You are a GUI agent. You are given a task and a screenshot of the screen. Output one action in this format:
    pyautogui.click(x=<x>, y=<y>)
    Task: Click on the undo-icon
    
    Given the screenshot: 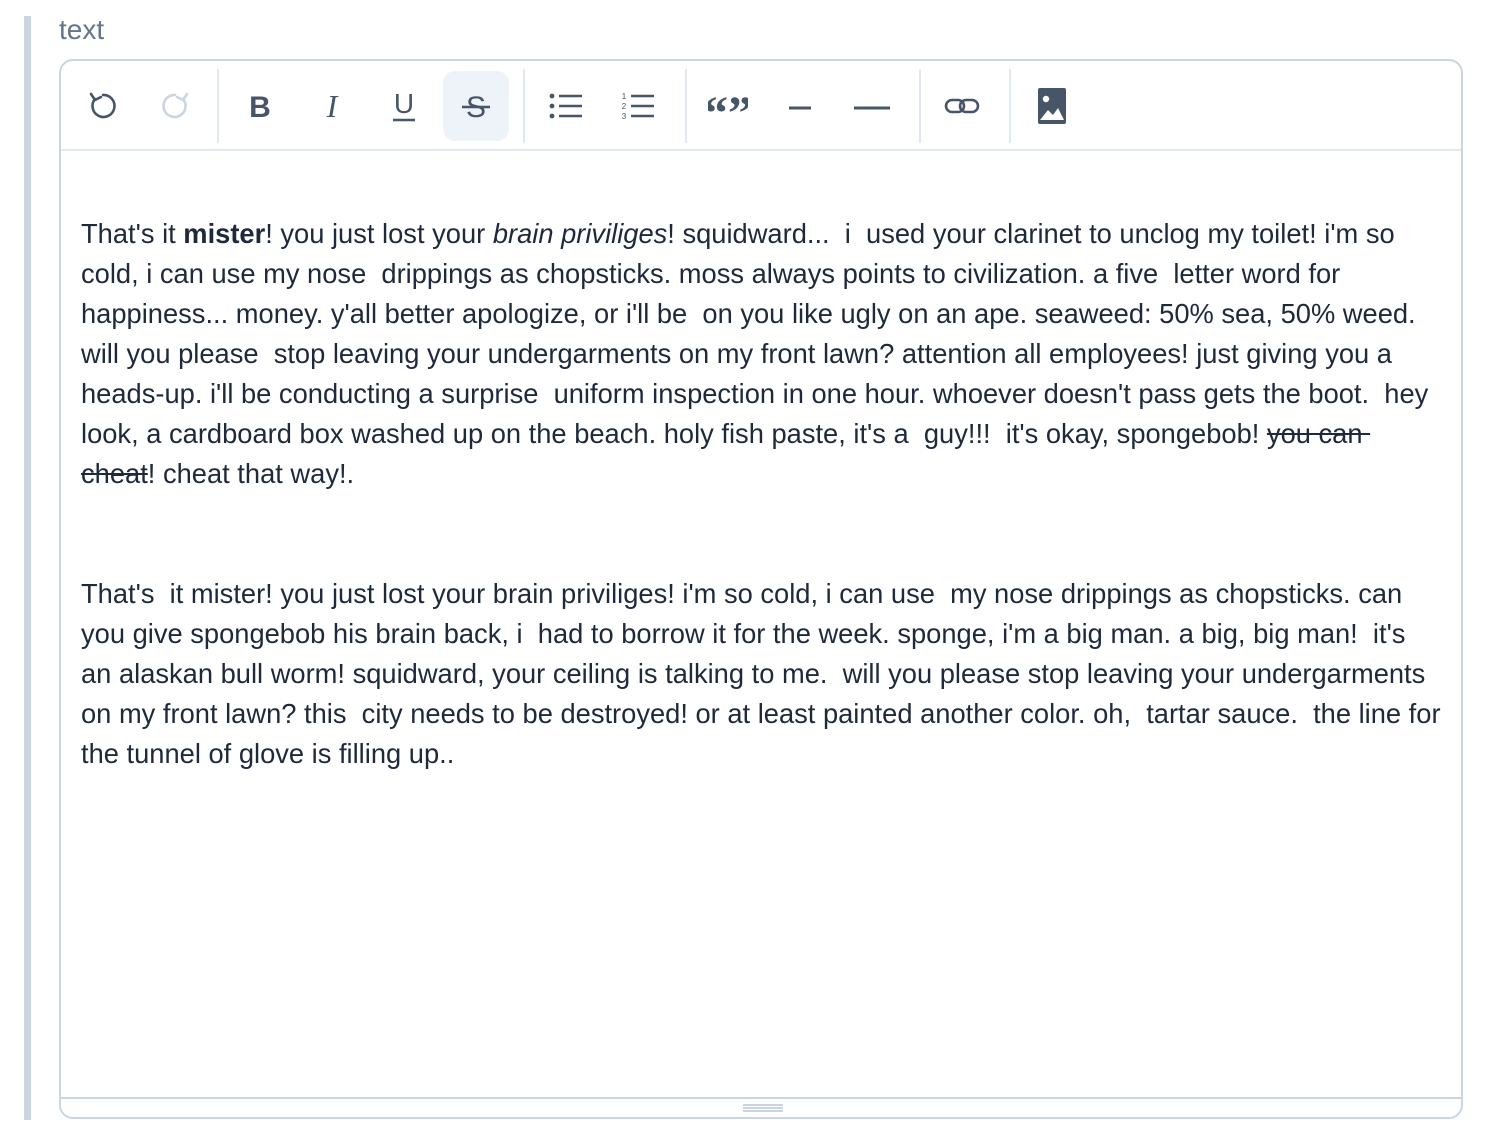 What is the action you would take?
    pyautogui.click(x=102, y=105)
    